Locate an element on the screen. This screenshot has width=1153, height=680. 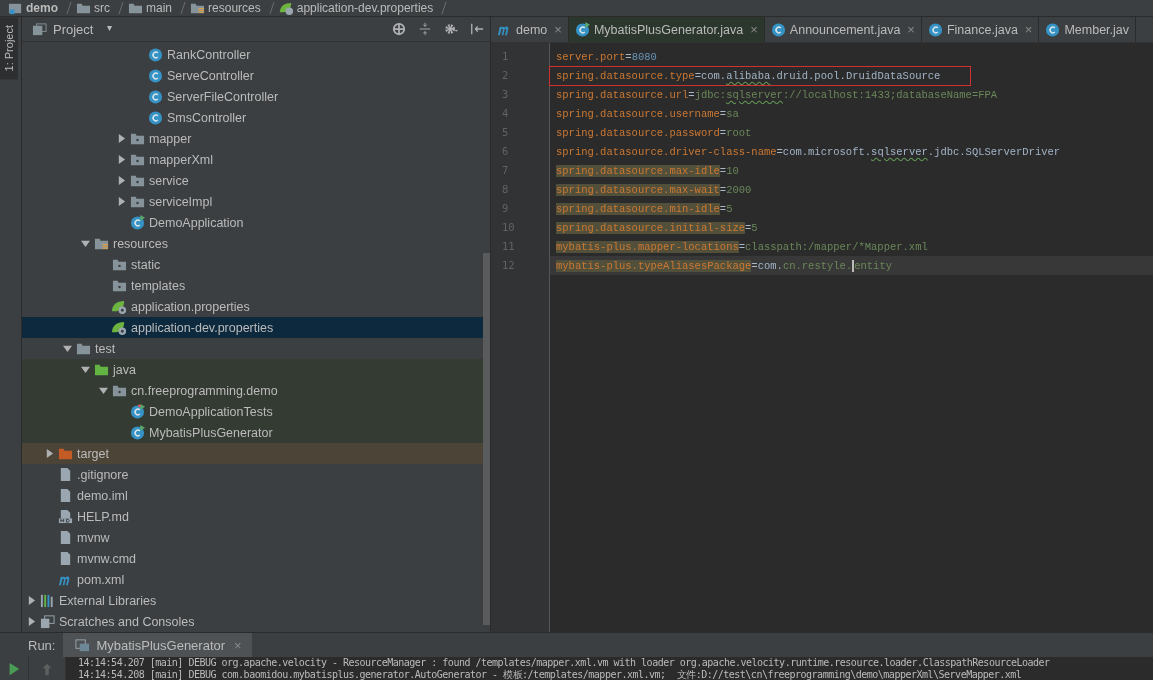
editor-tab: Announcement.java × is located at coordinates (843, 29).